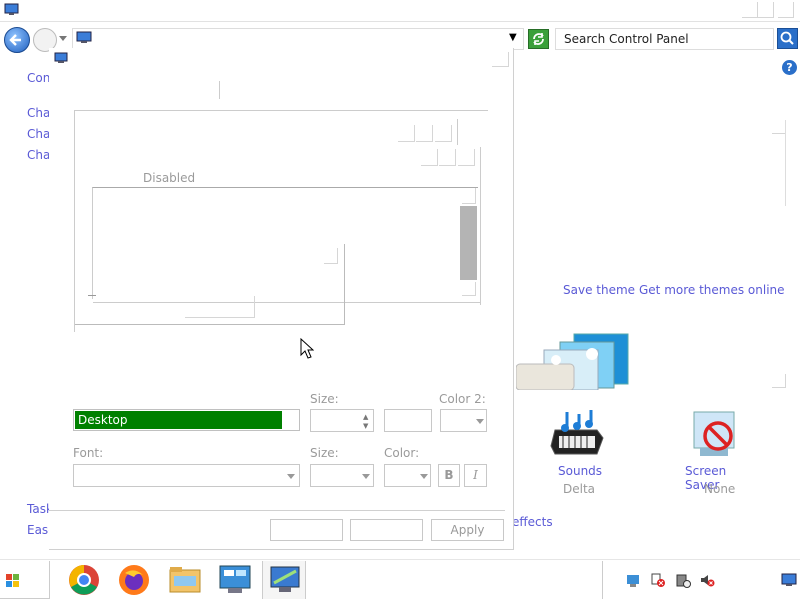 This screenshot has width=800, height=600. What do you see at coordinates (424, 476) in the screenshot?
I see `font-color-dropdown-icon` at bounding box center [424, 476].